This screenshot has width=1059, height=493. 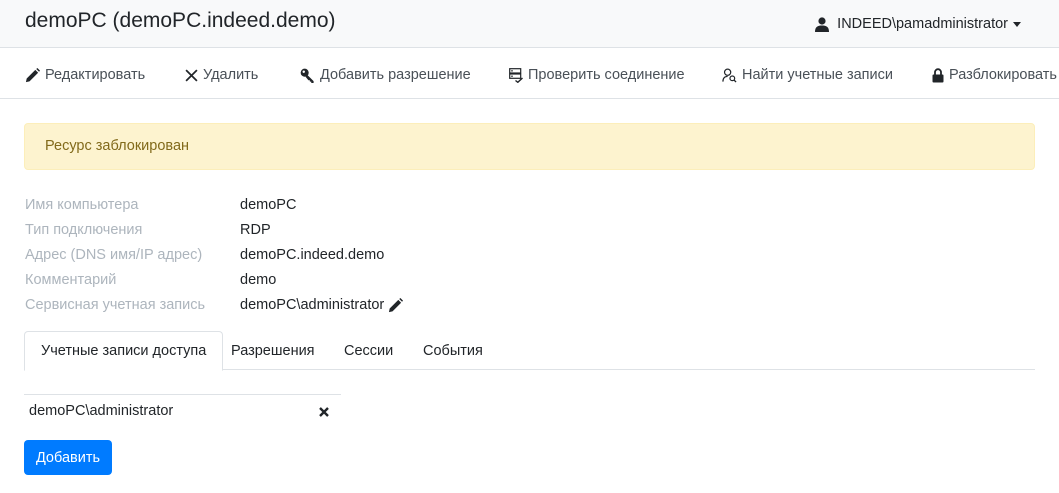 I want to click on property-value: RDP, so click(x=255, y=230).